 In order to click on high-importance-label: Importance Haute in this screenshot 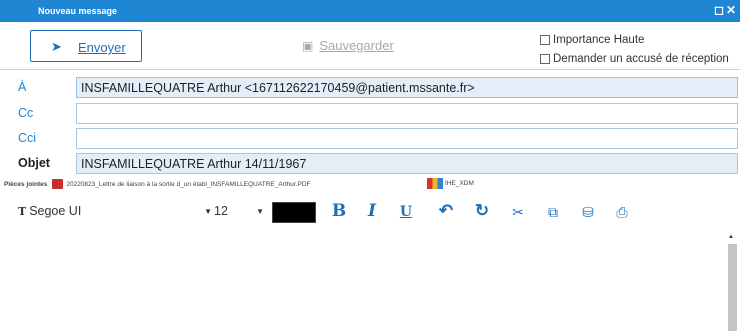, I will do `click(599, 40)`.